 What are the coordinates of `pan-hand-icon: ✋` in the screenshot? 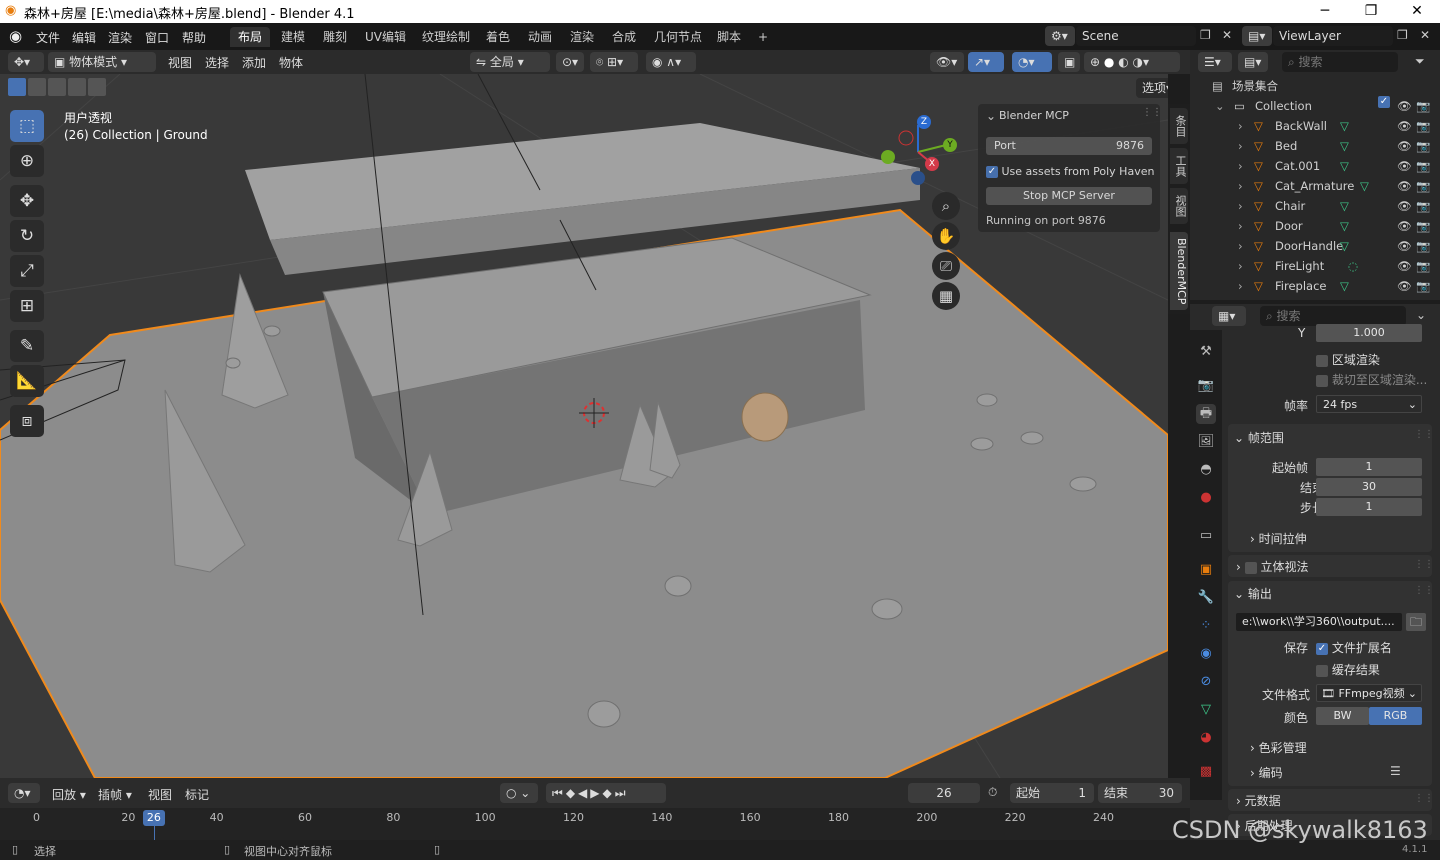 It's located at (946, 236).